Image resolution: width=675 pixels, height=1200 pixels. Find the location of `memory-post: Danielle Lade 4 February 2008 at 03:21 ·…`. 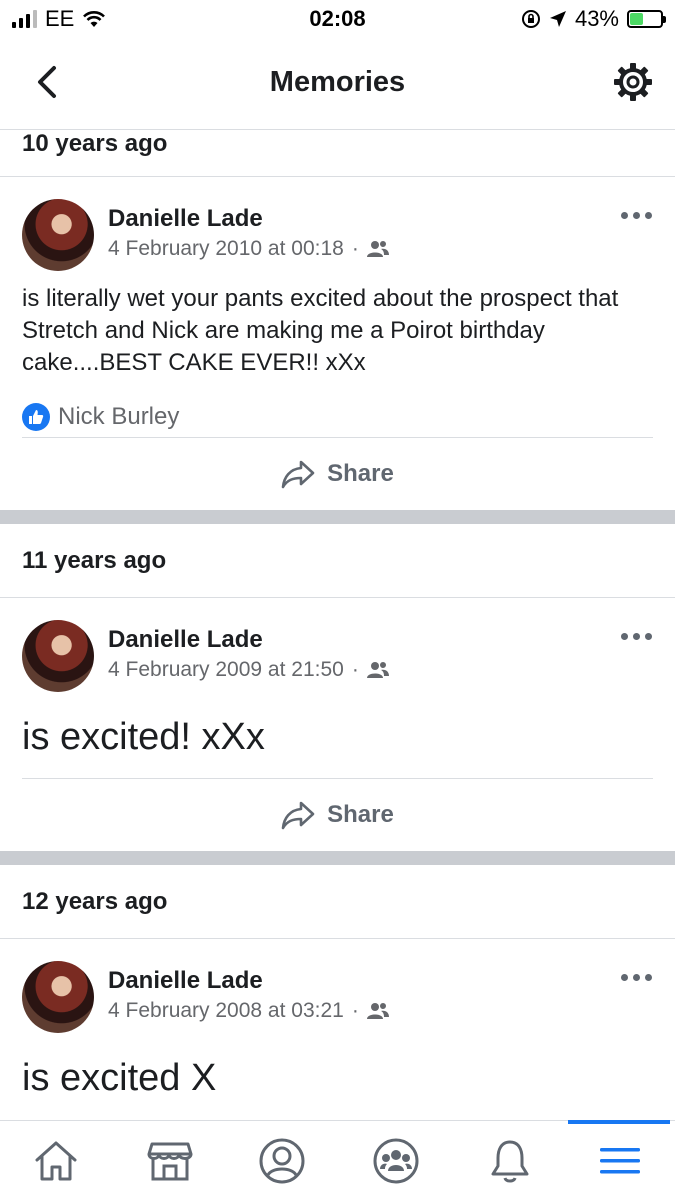

memory-post: Danielle Lade 4 February 2008 at 03:21 ·… is located at coordinates (337, 1020).